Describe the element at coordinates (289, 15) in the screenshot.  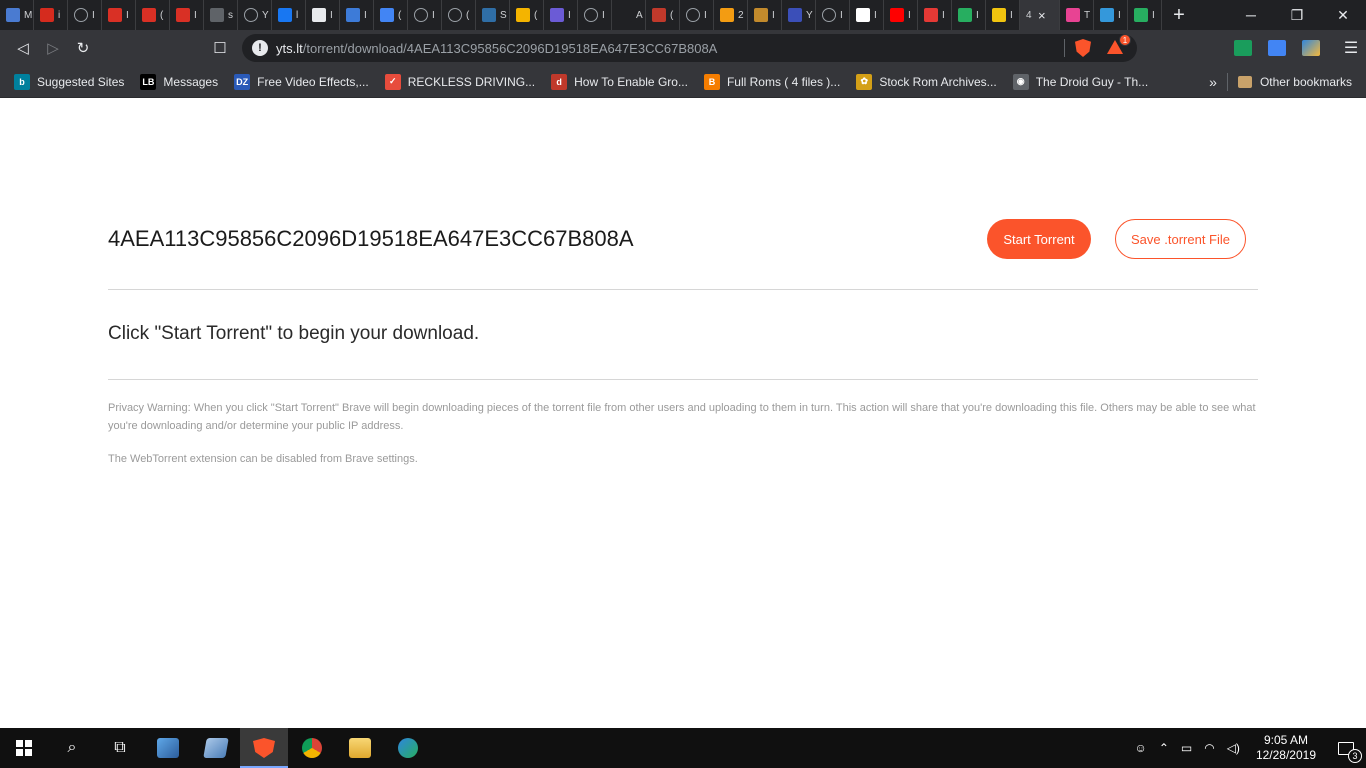
I see `tab: l` at that location.